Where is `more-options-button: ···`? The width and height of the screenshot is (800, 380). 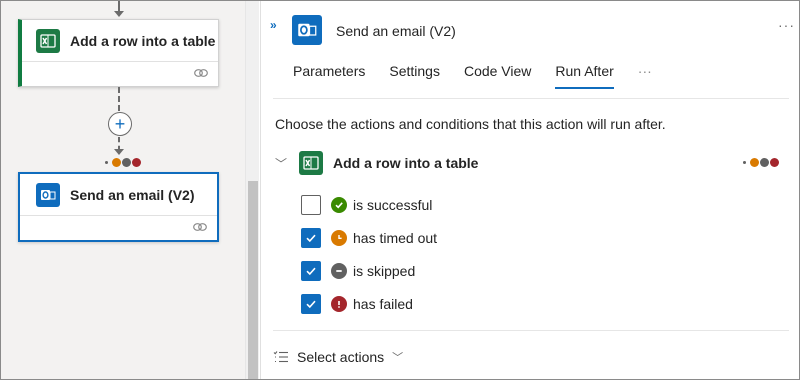 more-options-button: ··· is located at coordinates (786, 25).